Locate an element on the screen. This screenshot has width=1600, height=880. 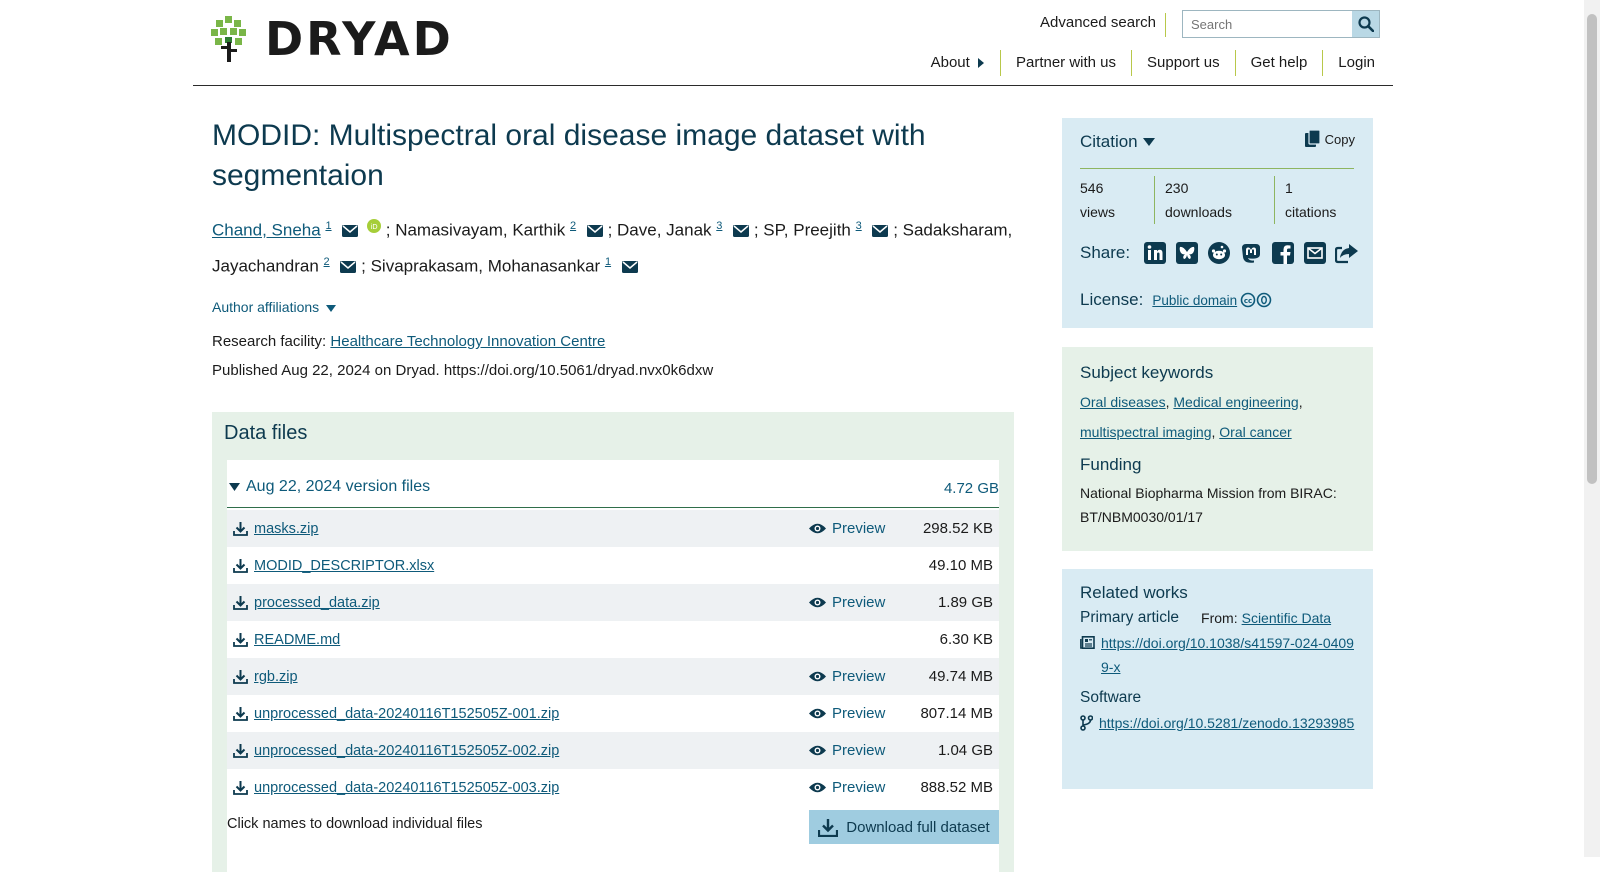
search-button is located at coordinates (1365, 24).